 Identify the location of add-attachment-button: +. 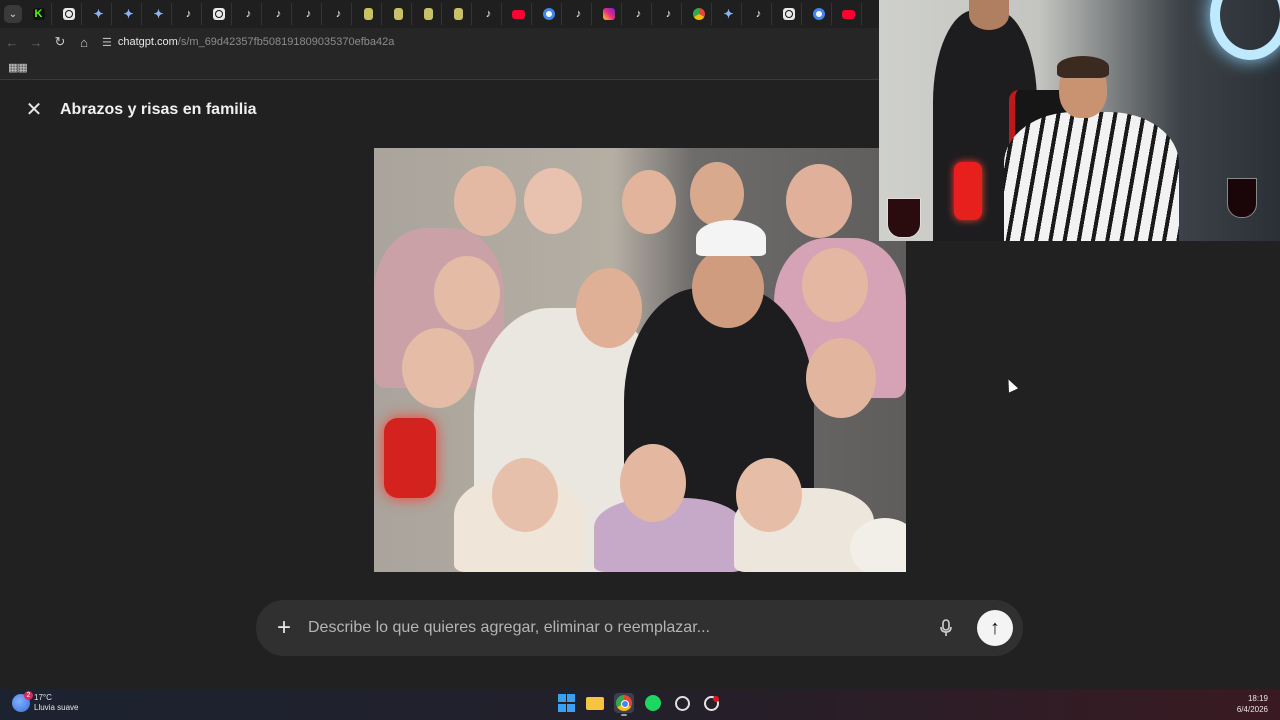
(284, 627).